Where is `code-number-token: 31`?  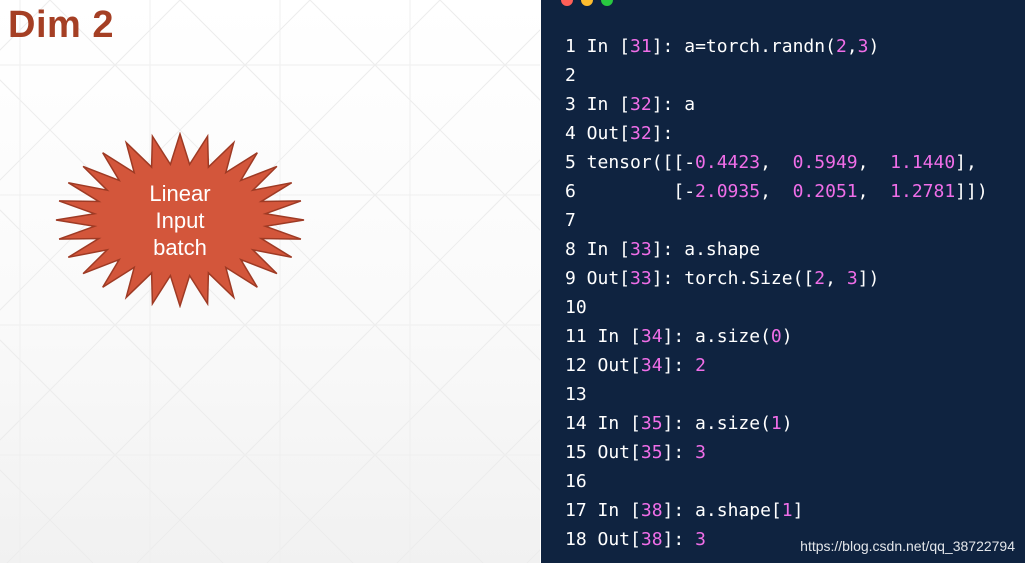 code-number-token: 31 is located at coordinates (641, 46).